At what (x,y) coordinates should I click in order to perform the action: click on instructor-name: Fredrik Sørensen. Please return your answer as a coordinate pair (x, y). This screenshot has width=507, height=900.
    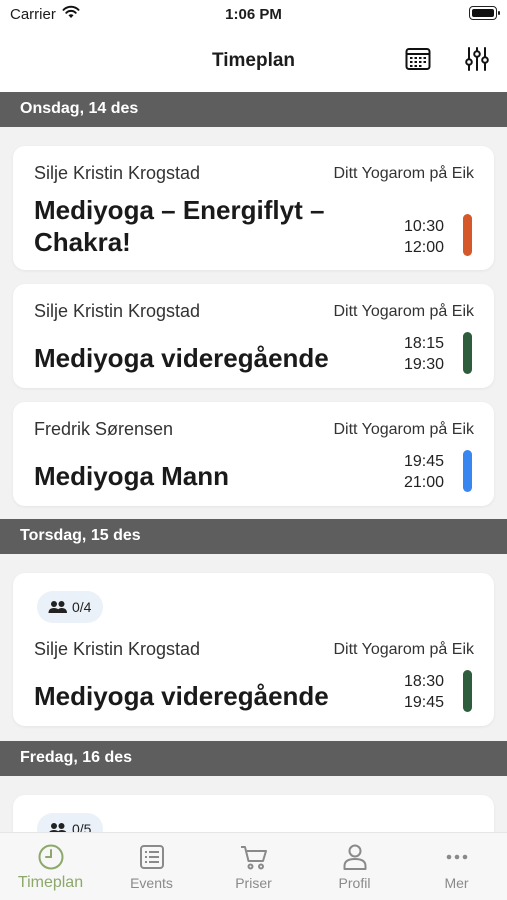
    Looking at the image, I should click on (104, 429).